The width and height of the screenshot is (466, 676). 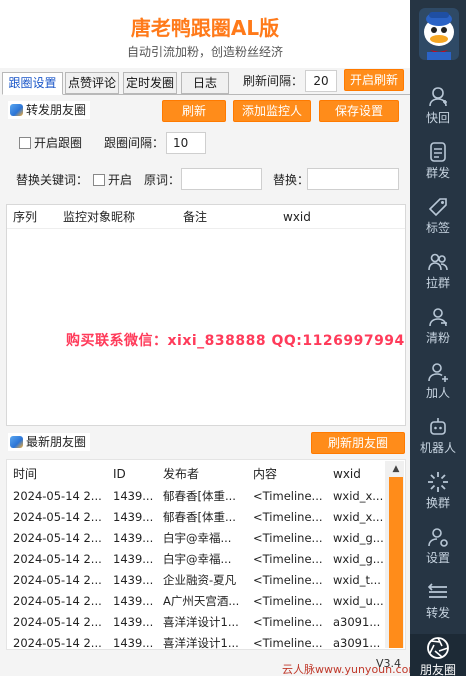 What do you see at coordinates (439, 34) in the screenshot?
I see `donald-duck-avatar` at bounding box center [439, 34].